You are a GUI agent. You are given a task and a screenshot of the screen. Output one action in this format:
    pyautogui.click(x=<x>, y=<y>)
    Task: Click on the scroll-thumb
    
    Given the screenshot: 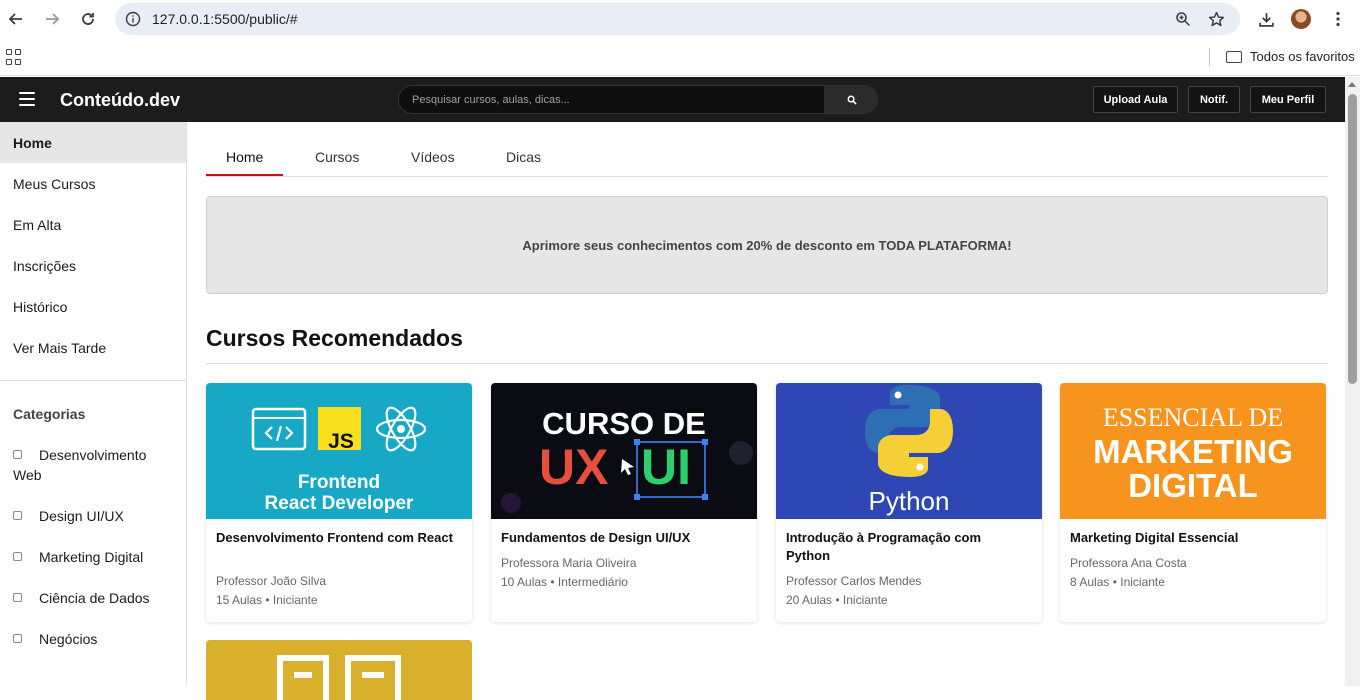 What is the action you would take?
    pyautogui.click(x=1352, y=239)
    